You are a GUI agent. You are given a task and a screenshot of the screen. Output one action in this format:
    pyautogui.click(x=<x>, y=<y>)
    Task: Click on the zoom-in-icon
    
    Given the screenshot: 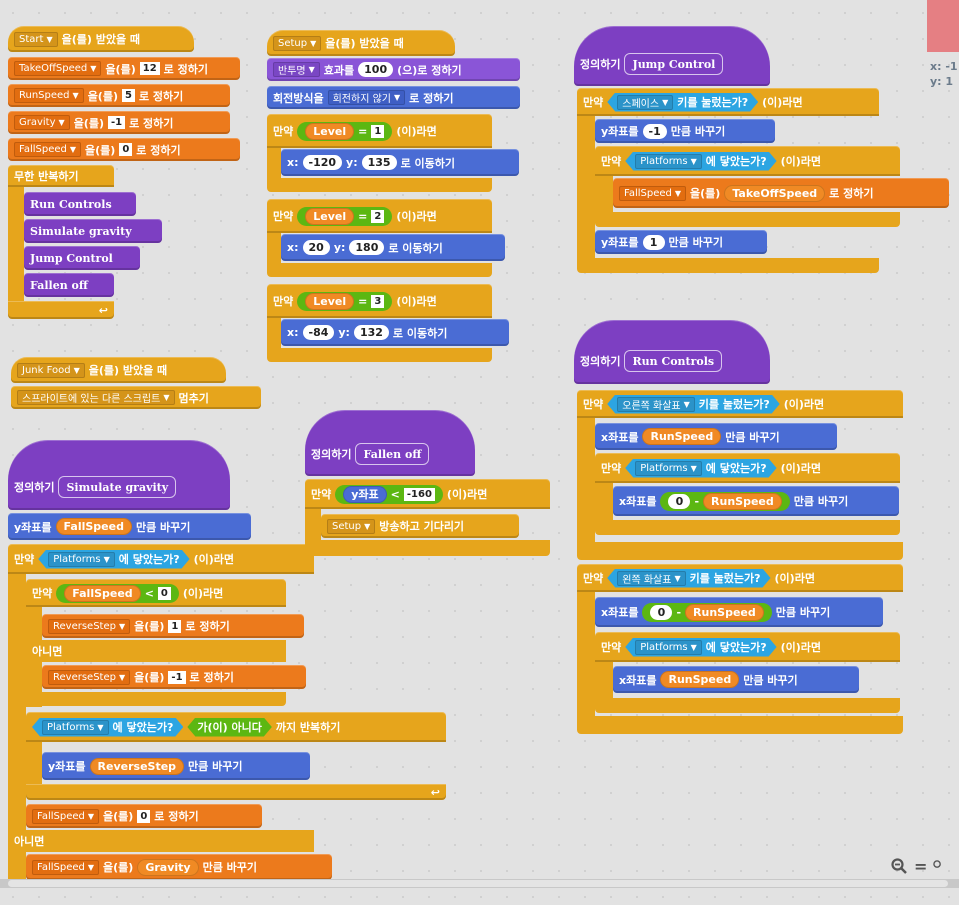 What is the action you would take?
    pyautogui.click(x=938, y=866)
    